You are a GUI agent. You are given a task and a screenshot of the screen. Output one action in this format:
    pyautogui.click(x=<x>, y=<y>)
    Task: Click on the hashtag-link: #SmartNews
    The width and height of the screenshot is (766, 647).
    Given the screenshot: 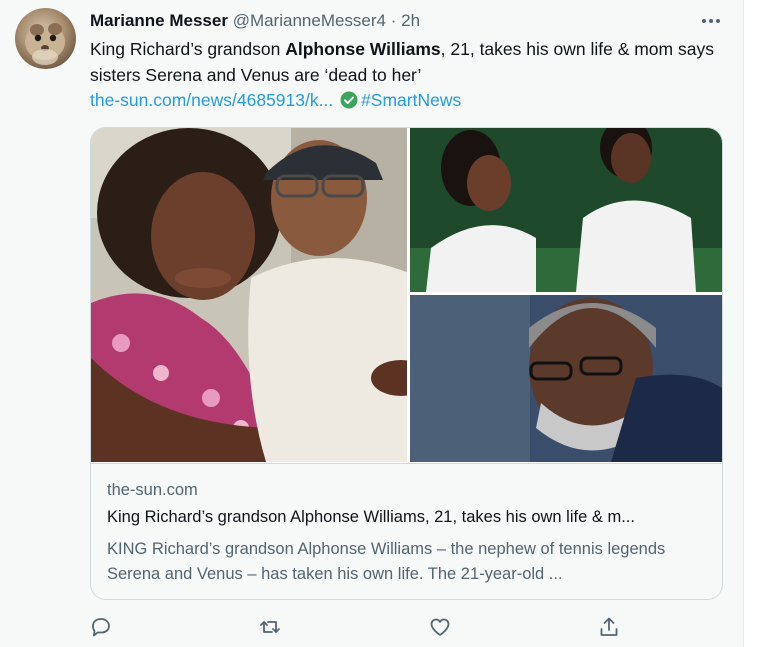 What is the action you would take?
    pyautogui.click(x=411, y=100)
    